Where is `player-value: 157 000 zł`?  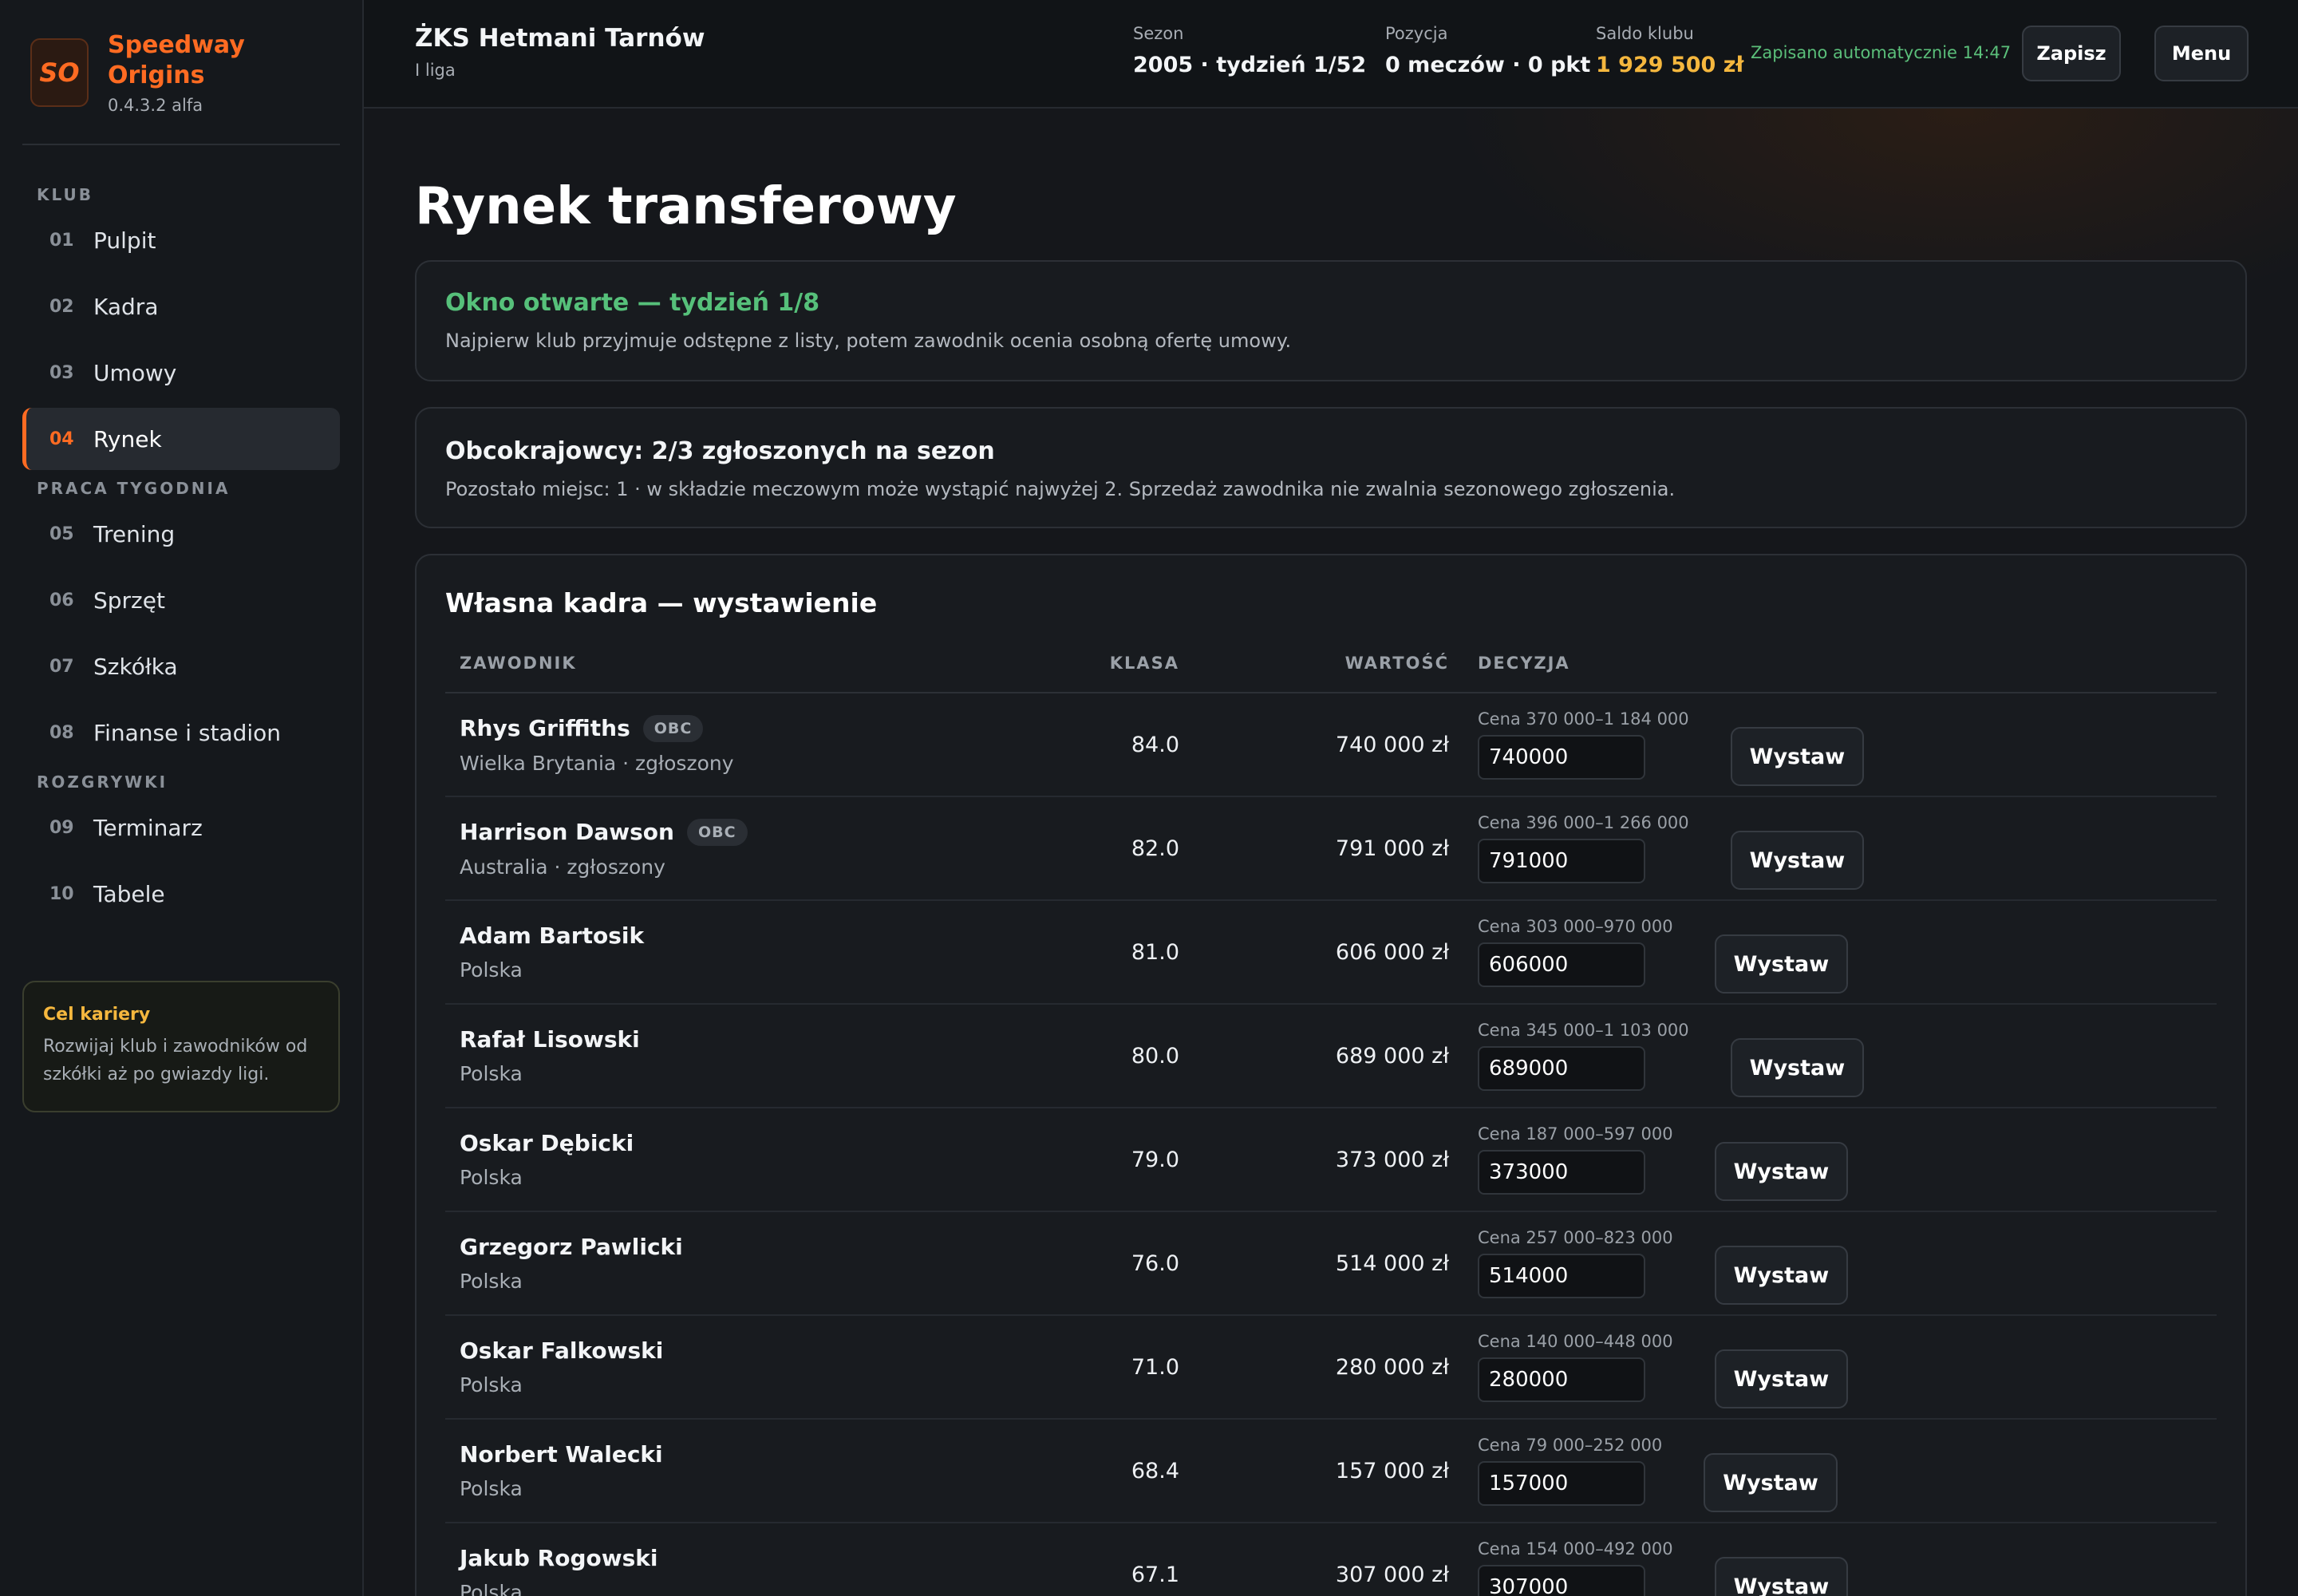 player-value: 157 000 zł is located at coordinates (1392, 1470).